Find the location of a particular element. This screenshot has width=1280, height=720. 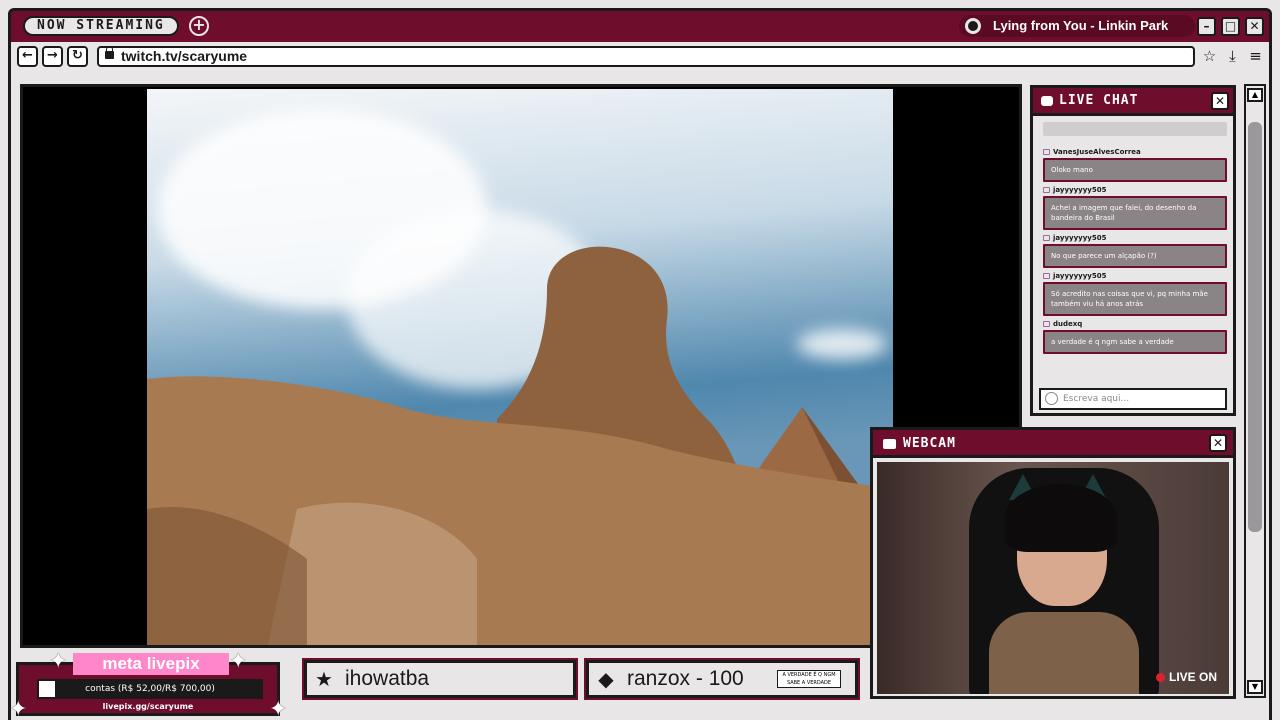

scroll-up-button: ▲ is located at coordinates (1255, 95).